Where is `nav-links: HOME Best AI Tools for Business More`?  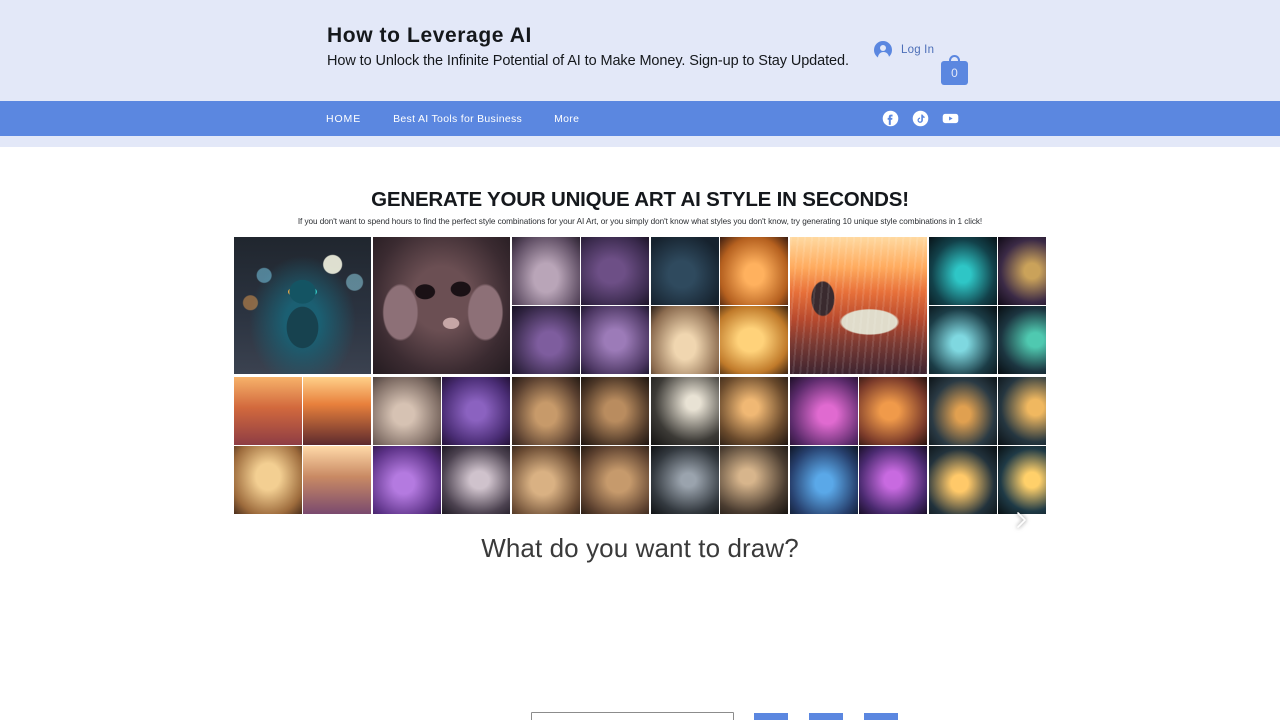
nav-links: HOME Best AI Tools for Business More is located at coordinates (452, 118).